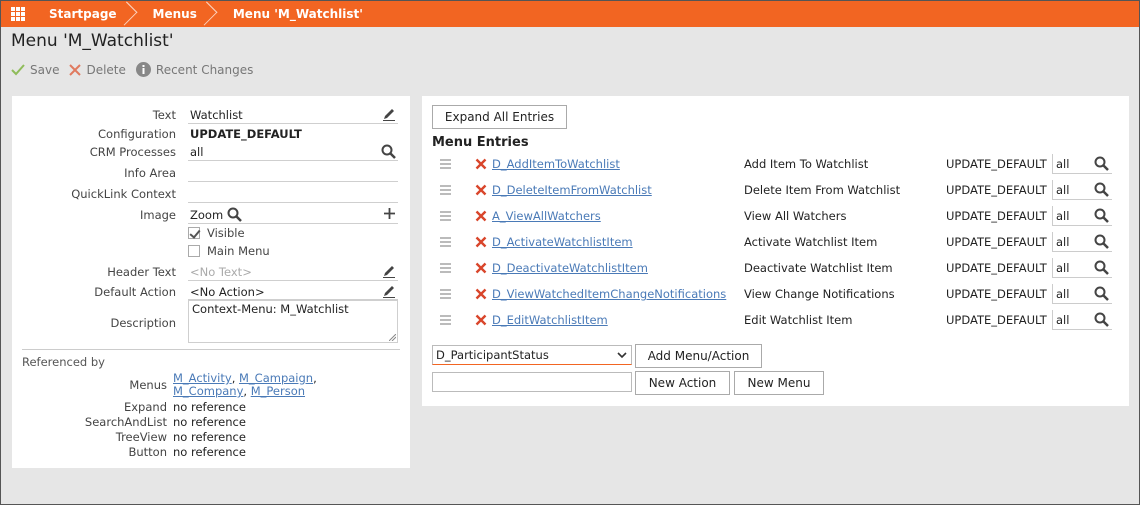 Image resolution: width=1140 pixels, height=505 pixels. I want to click on header-text-row: Header Text <No Text>, so click(211, 272).